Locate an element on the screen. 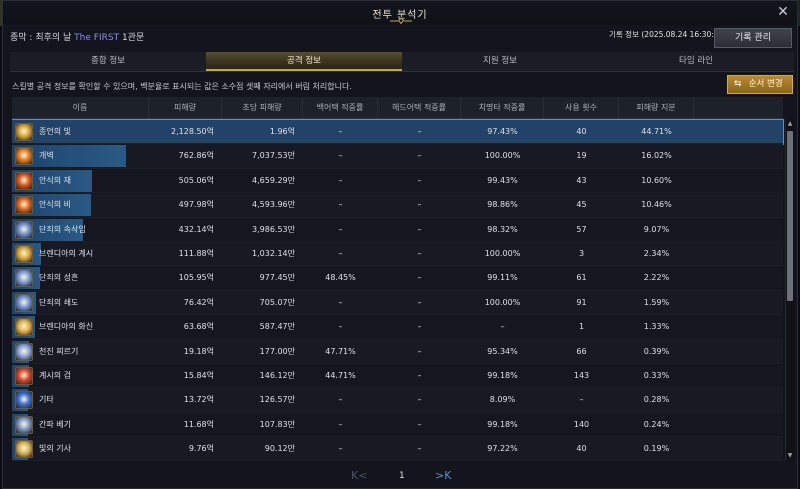  cell-skill-name: 개벽 is located at coordinates (80, 155).